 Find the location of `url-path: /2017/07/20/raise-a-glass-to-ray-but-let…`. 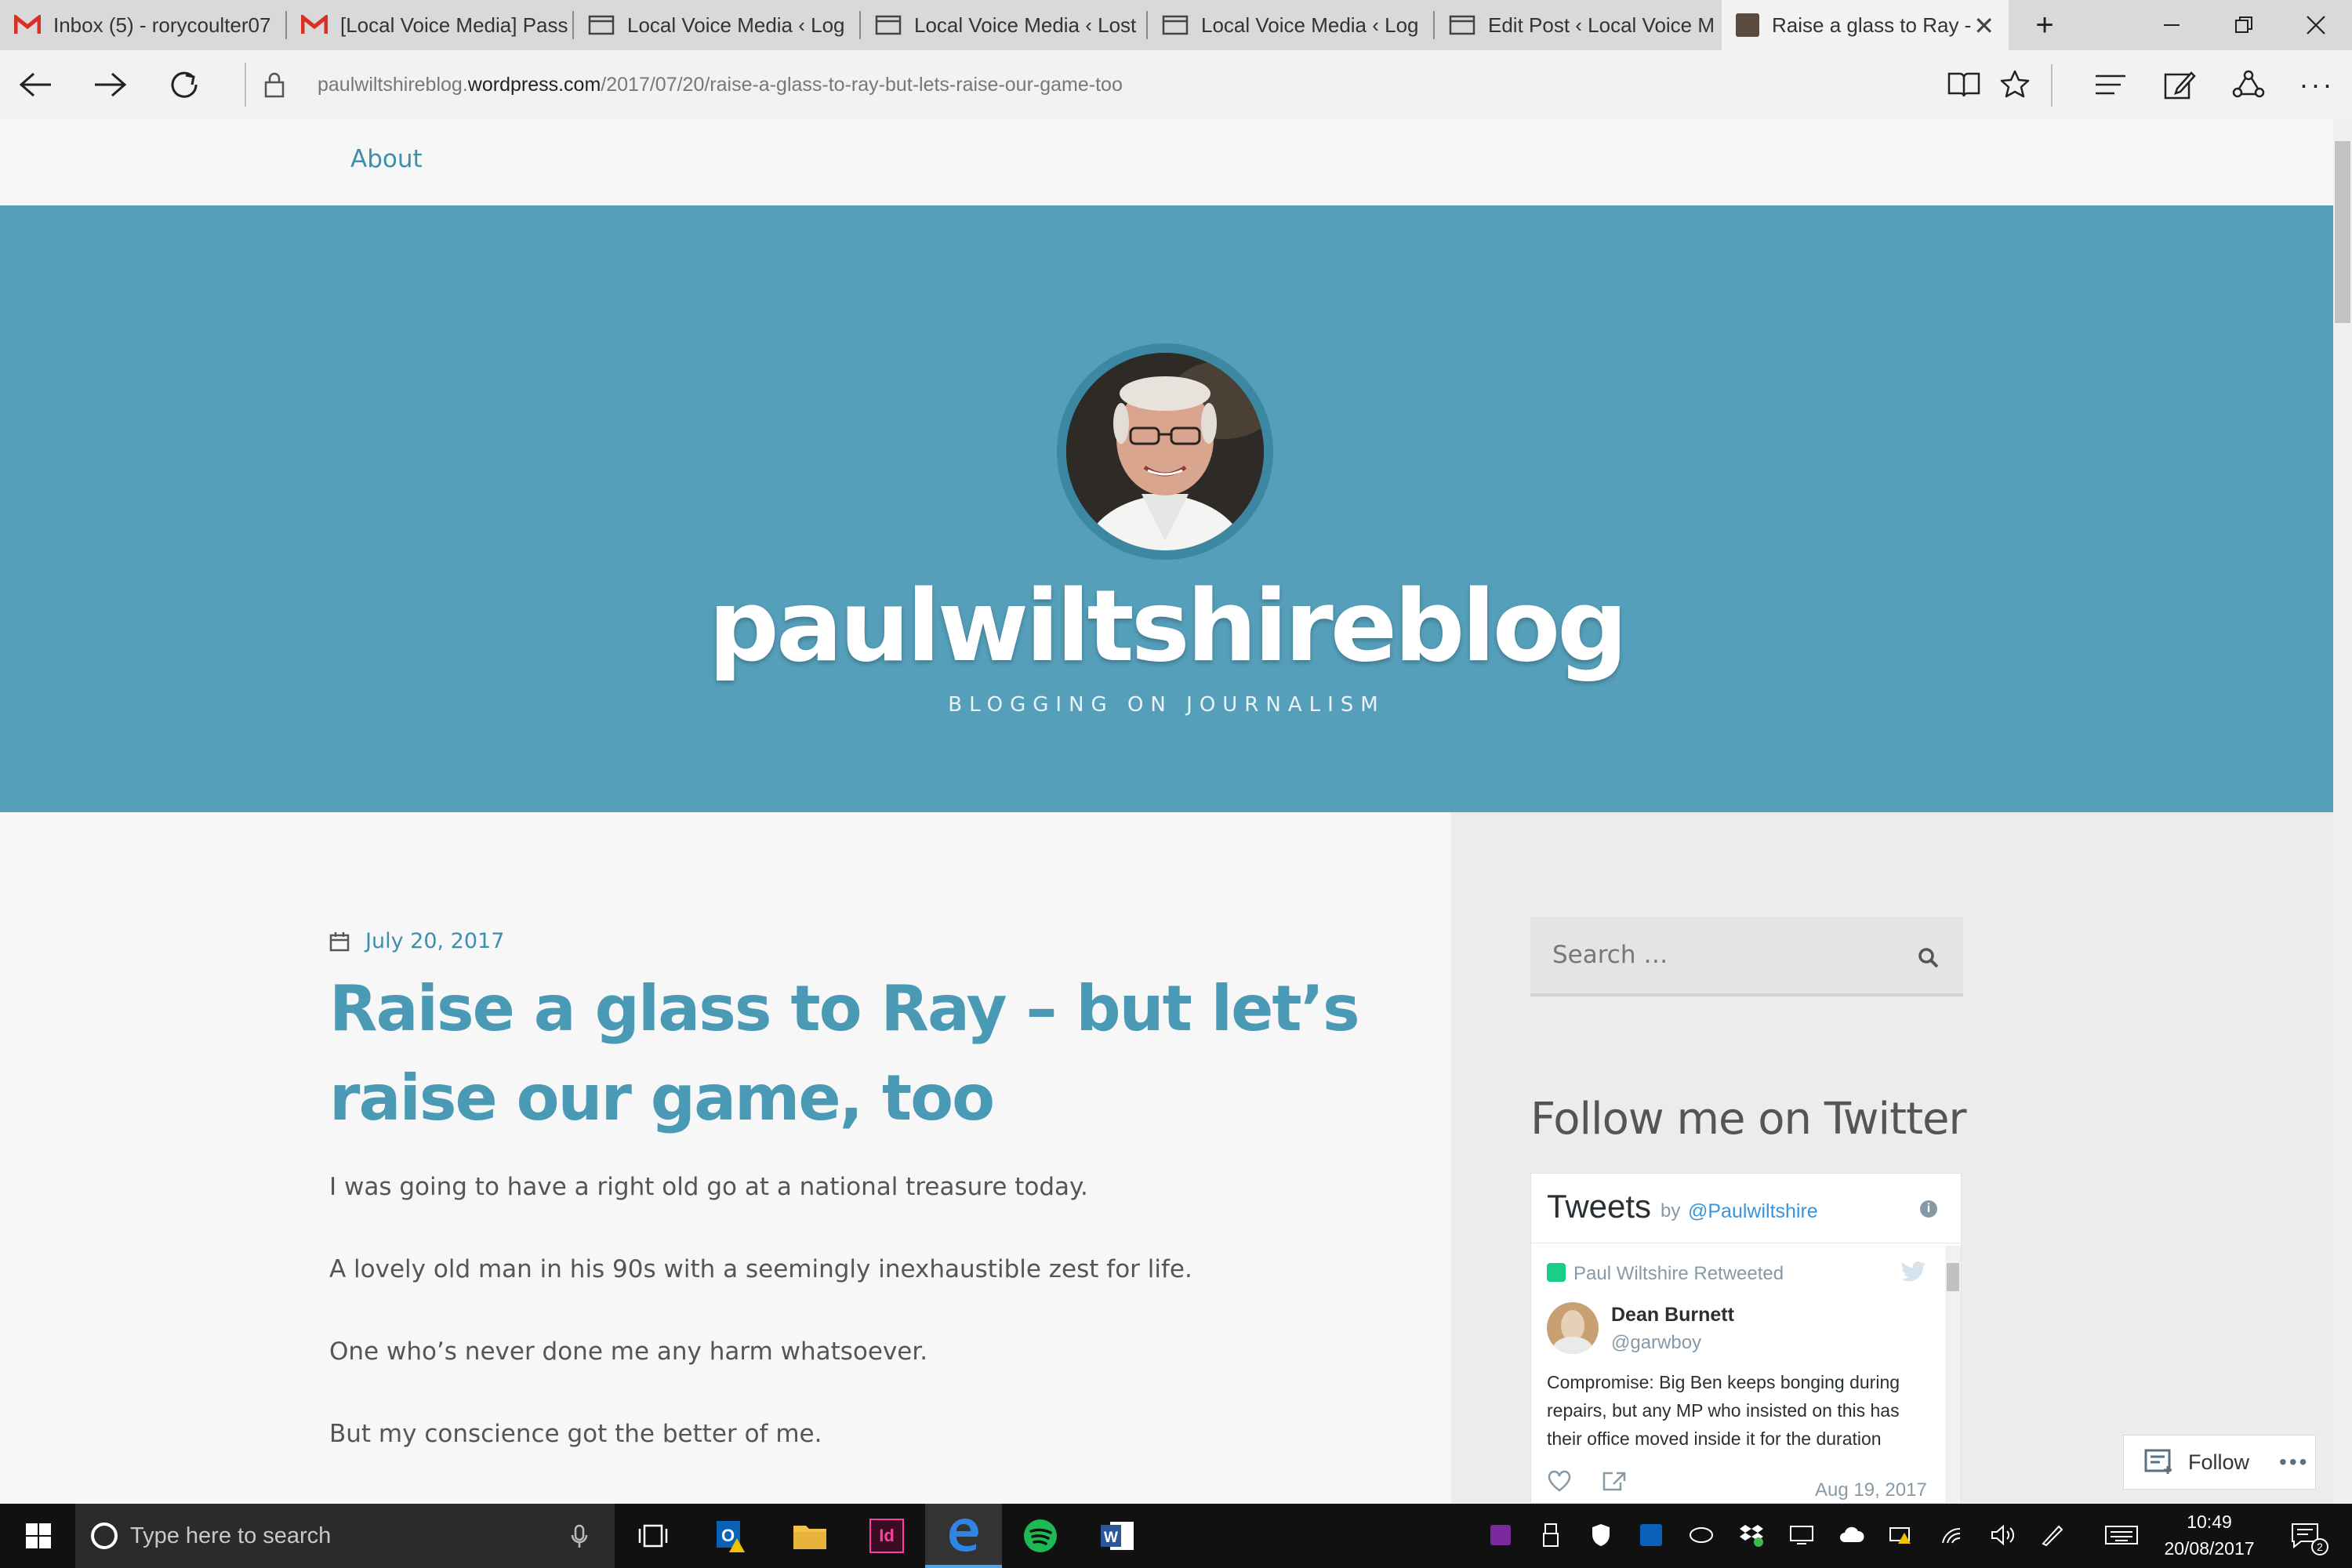

url-path: /2017/07/20/raise-a-glass-to-ray-but-let… is located at coordinates (862, 85).